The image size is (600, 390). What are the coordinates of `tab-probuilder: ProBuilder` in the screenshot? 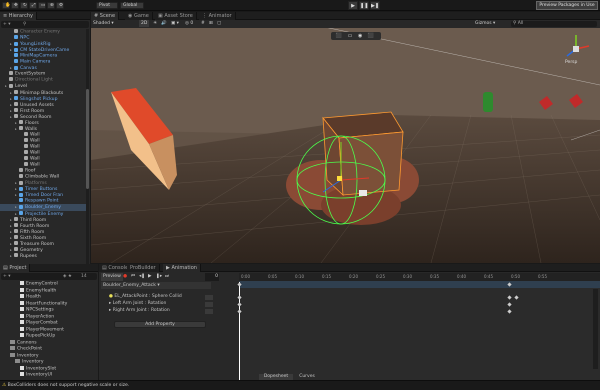 It's located at (143, 268).